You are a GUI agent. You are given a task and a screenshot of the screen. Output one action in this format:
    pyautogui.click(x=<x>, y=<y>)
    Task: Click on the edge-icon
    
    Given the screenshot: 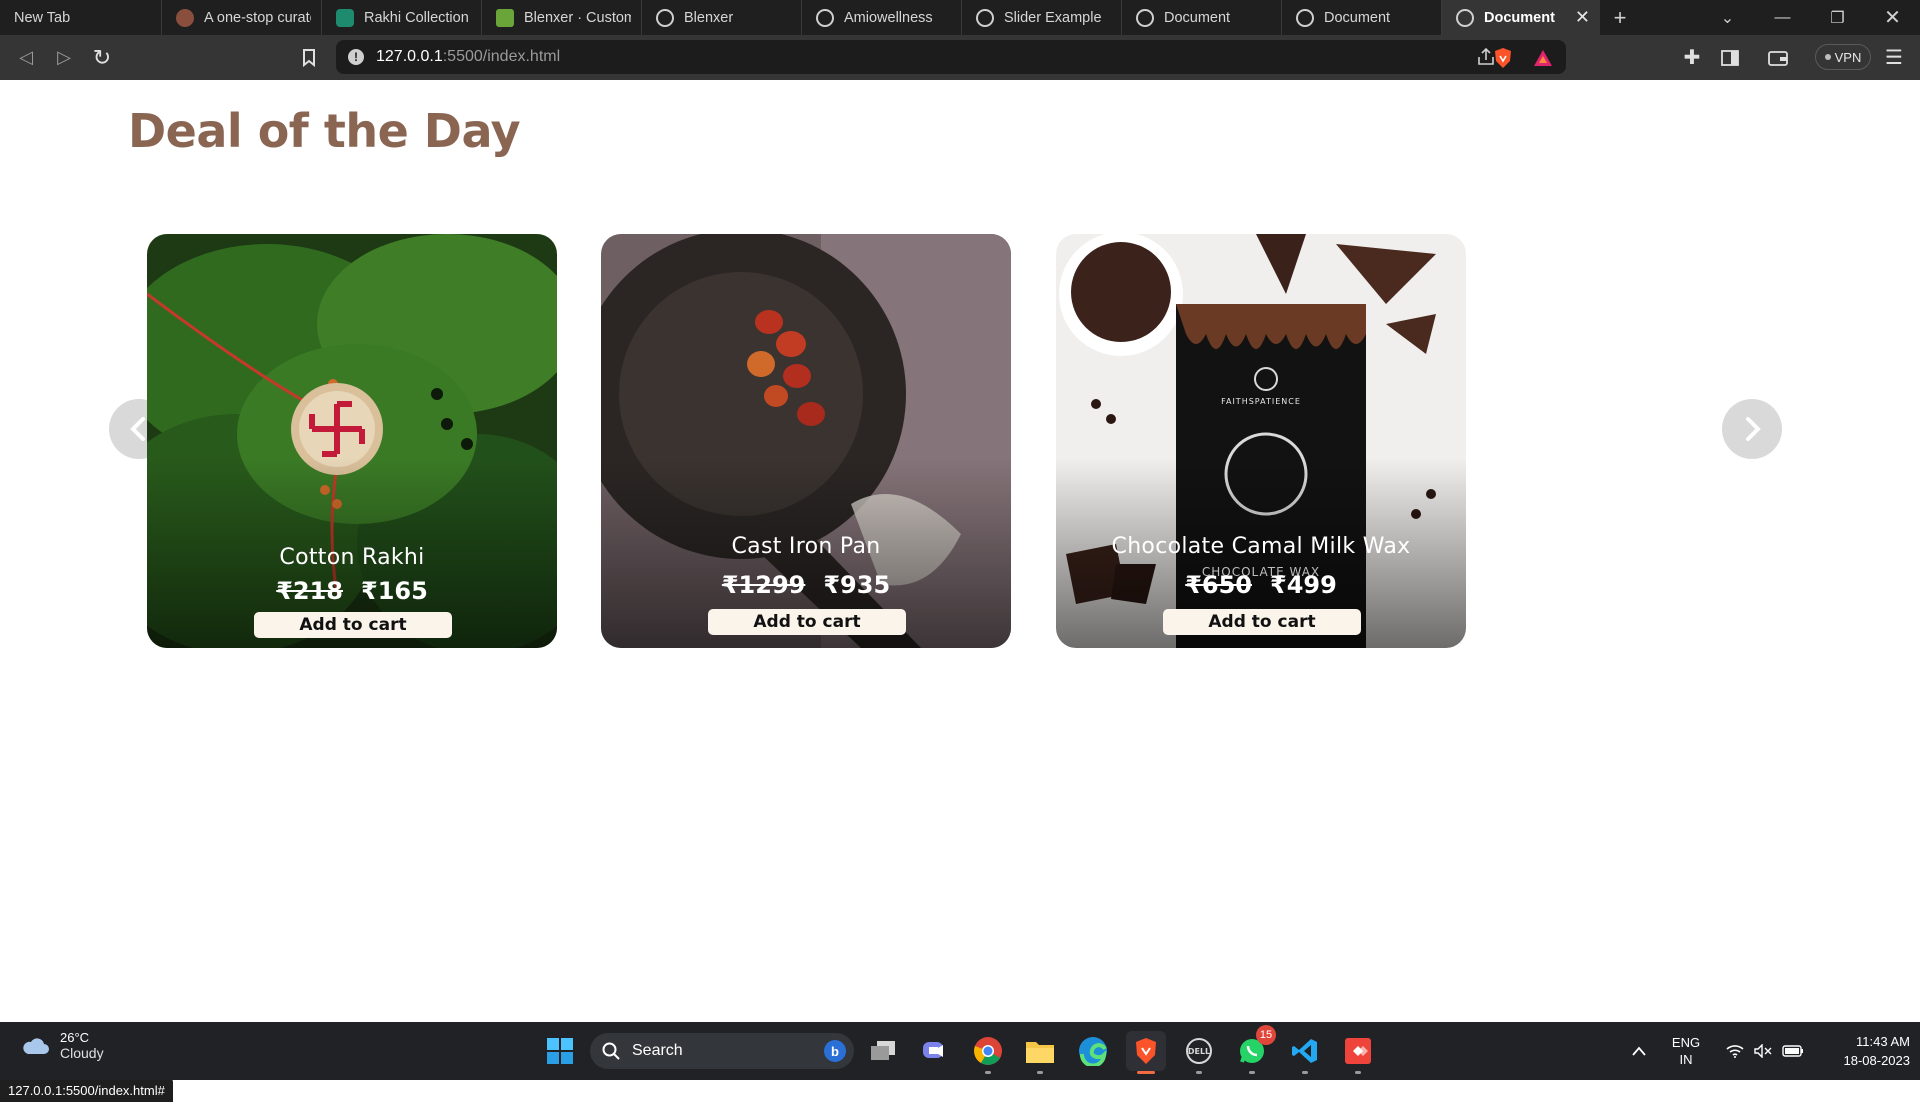 What is the action you would take?
    pyautogui.click(x=1093, y=1051)
    